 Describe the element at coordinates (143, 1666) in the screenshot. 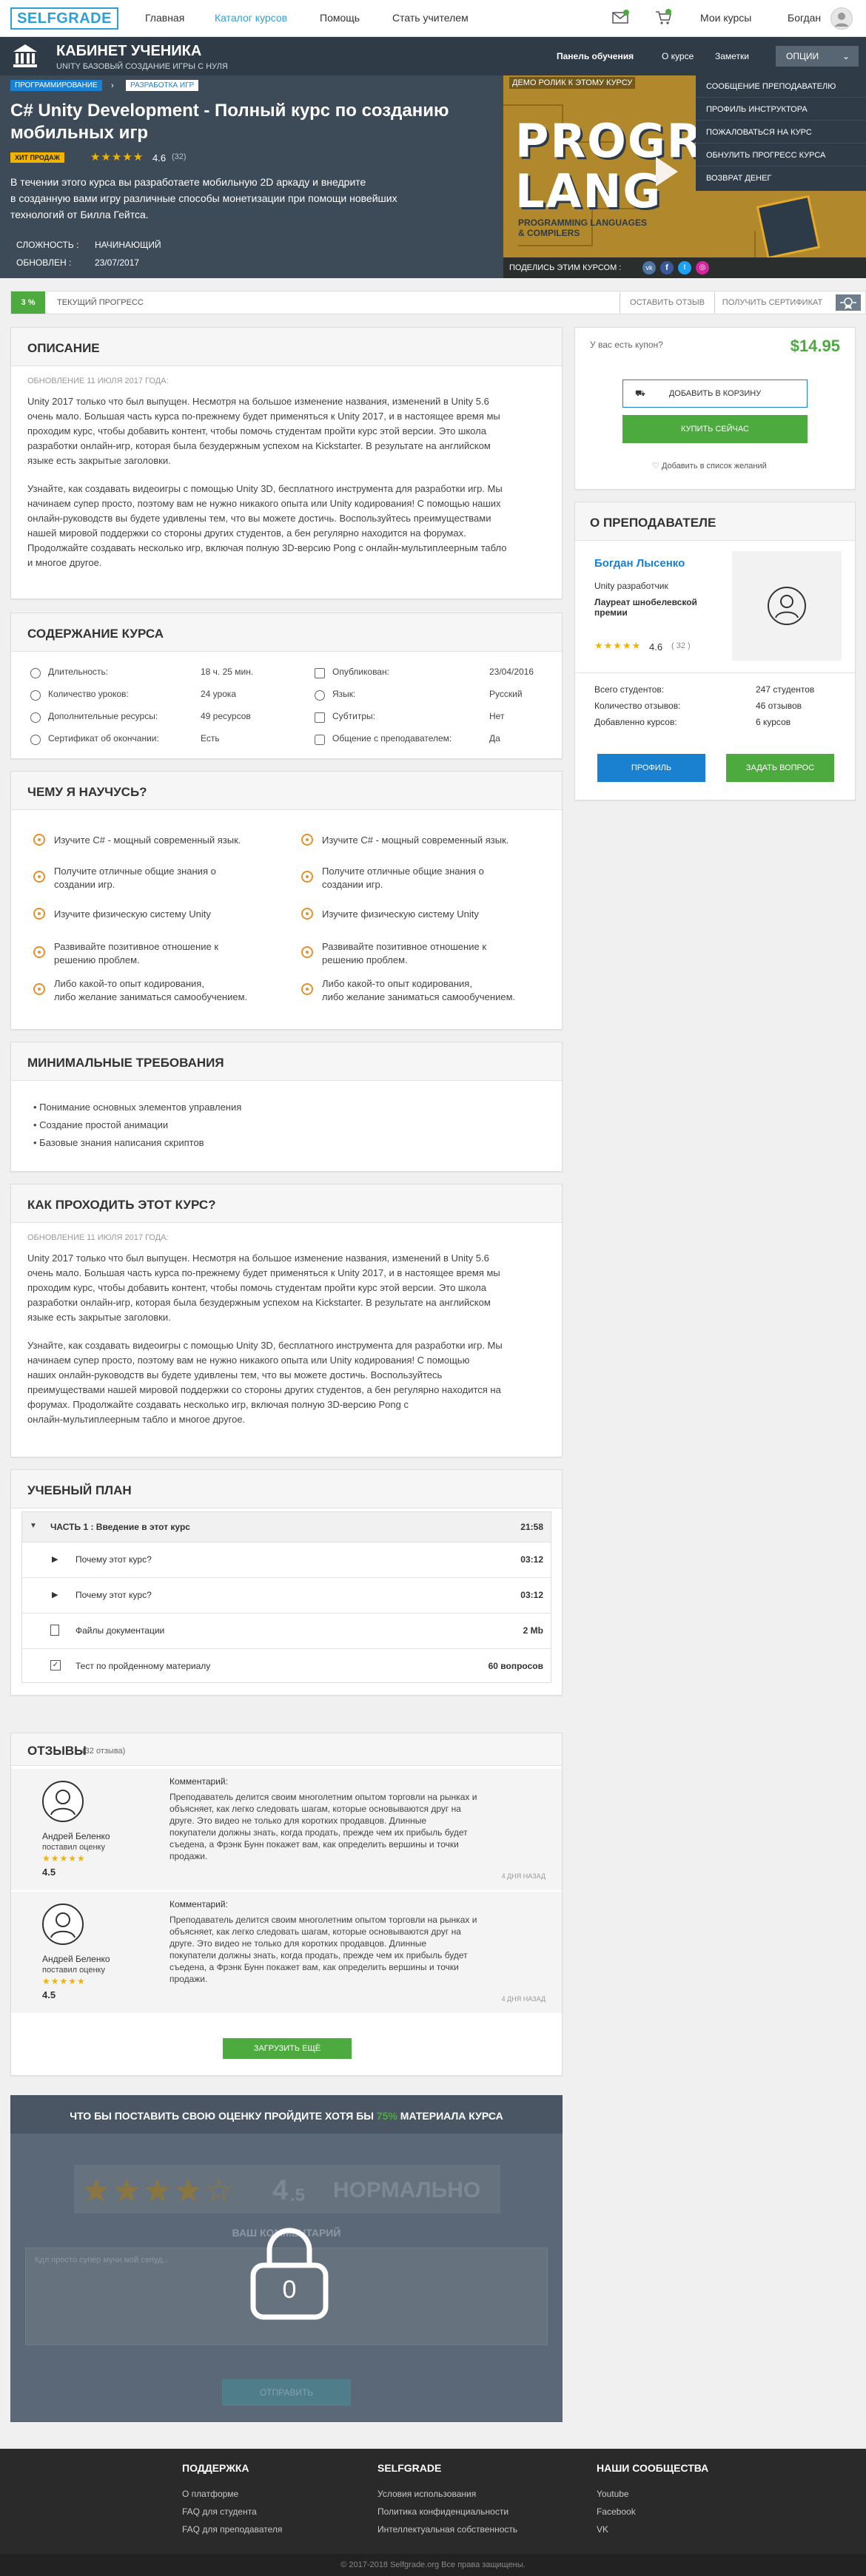

I see `lesson-title: Тест по пройденному материалу` at that location.